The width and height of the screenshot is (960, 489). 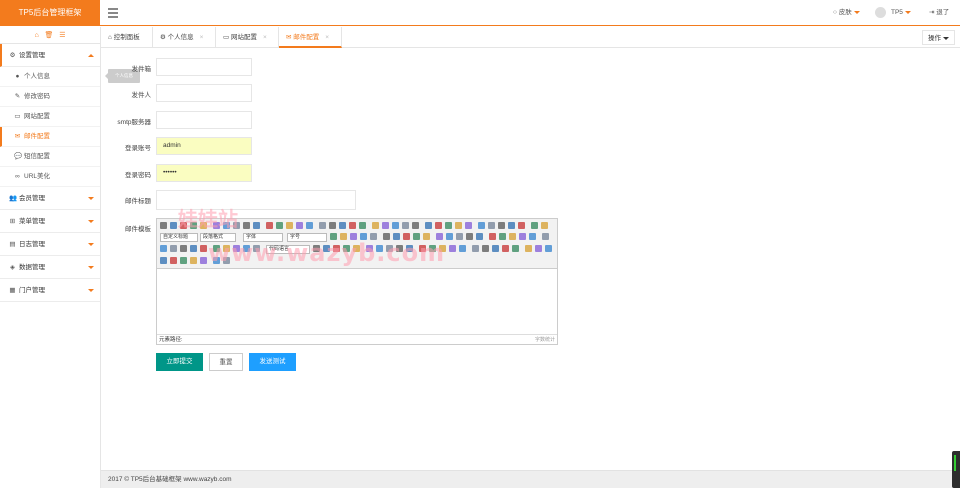 What do you see at coordinates (204, 120) in the screenshot?
I see `smtp-input` at bounding box center [204, 120].